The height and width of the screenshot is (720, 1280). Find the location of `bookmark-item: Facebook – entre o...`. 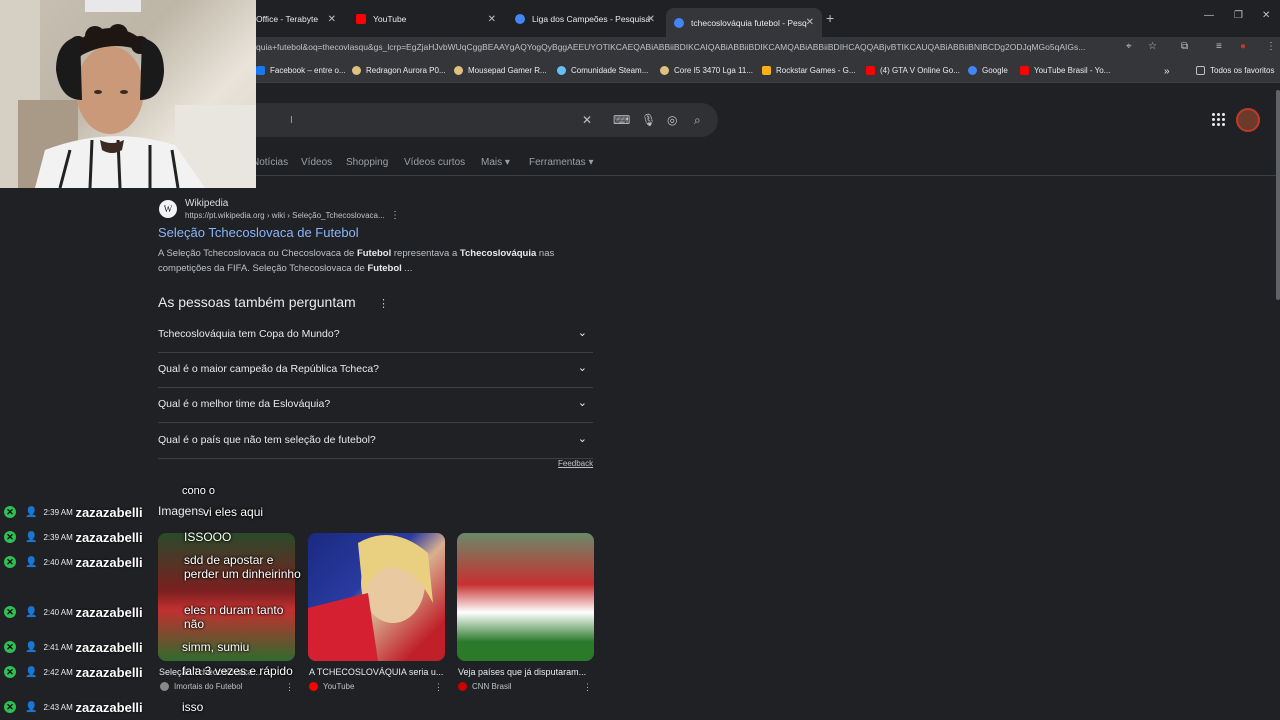

bookmark-item: Facebook – entre o... is located at coordinates (301, 70).